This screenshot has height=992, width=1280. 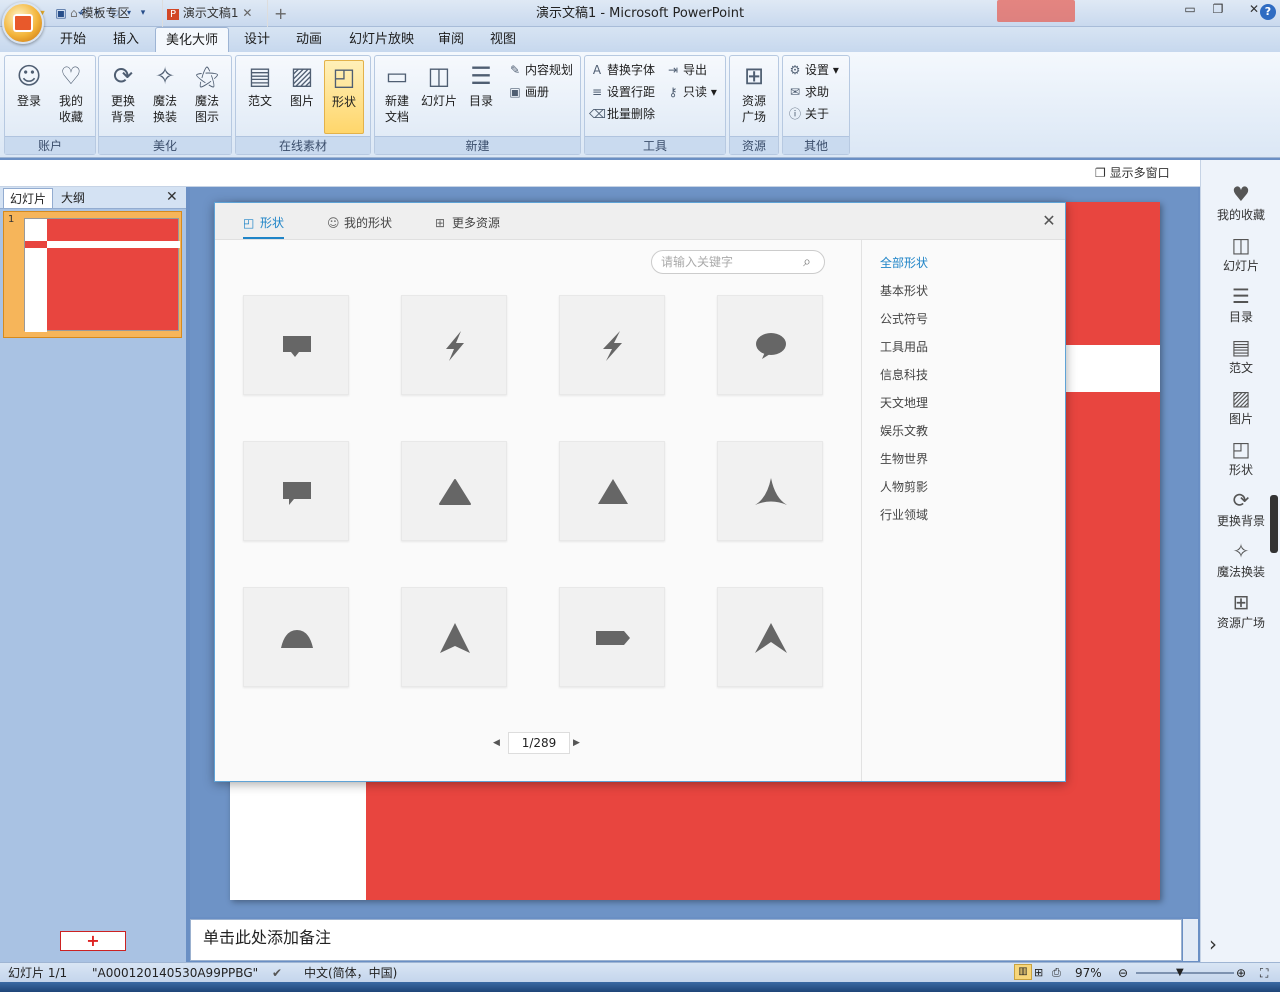 I want to click on dialog-tab-more-resources: ⊞ 更多资源, so click(x=467, y=221).